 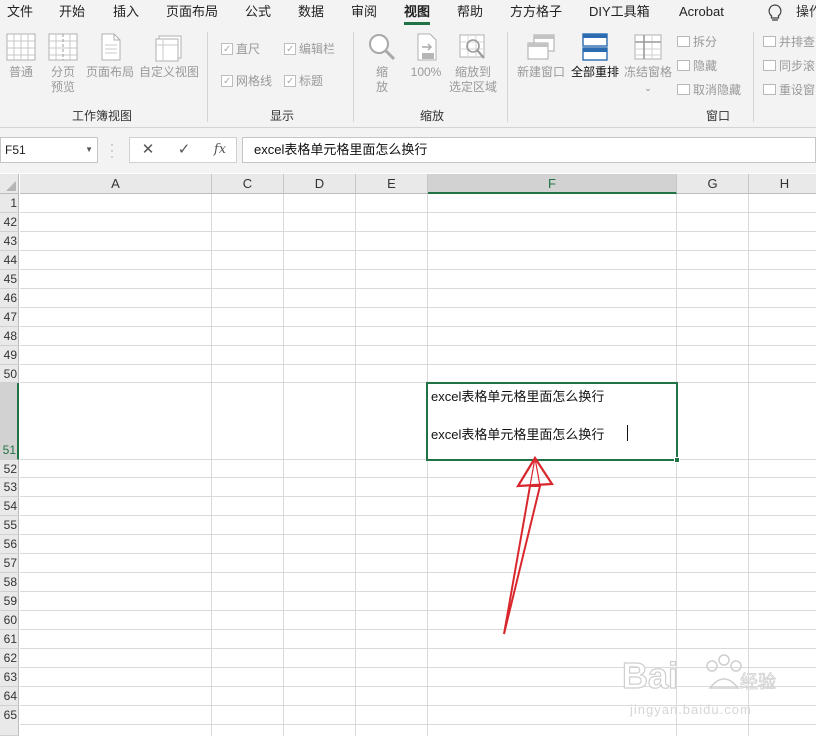 What do you see at coordinates (309, 49) in the screenshot?
I see `formula-bar-checkbox: 编辑栏` at bounding box center [309, 49].